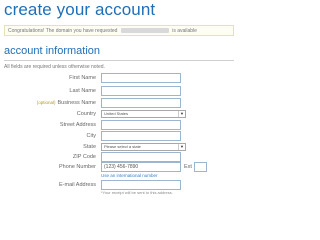  What do you see at coordinates (143, 114) in the screenshot?
I see `country-select: United States ▼` at bounding box center [143, 114].